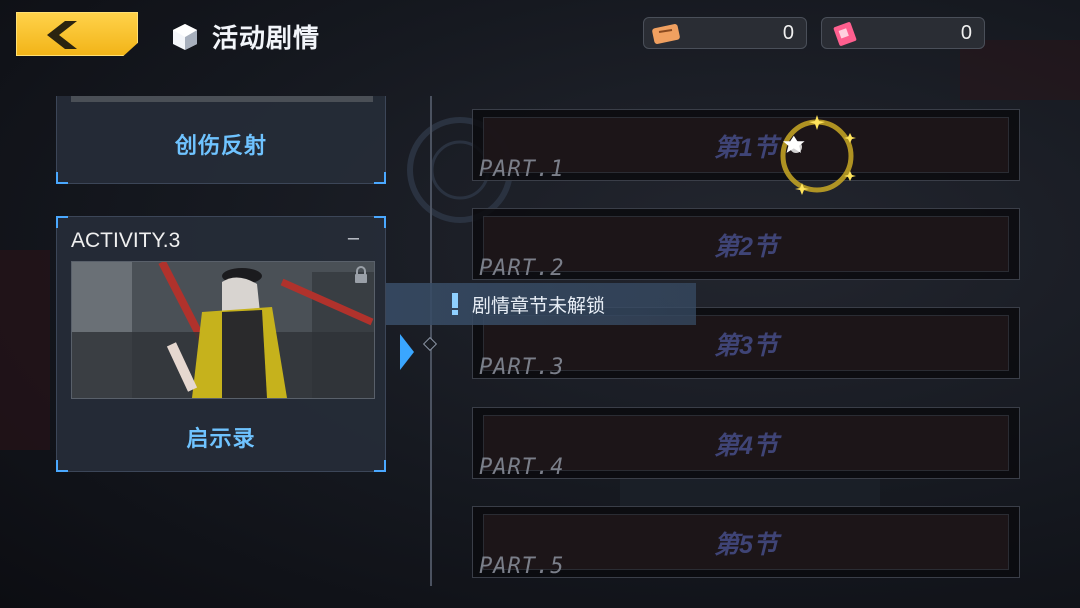 The width and height of the screenshot is (1080, 608). What do you see at coordinates (62, 35) in the screenshot?
I see `chevron-left-icon` at bounding box center [62, 35].